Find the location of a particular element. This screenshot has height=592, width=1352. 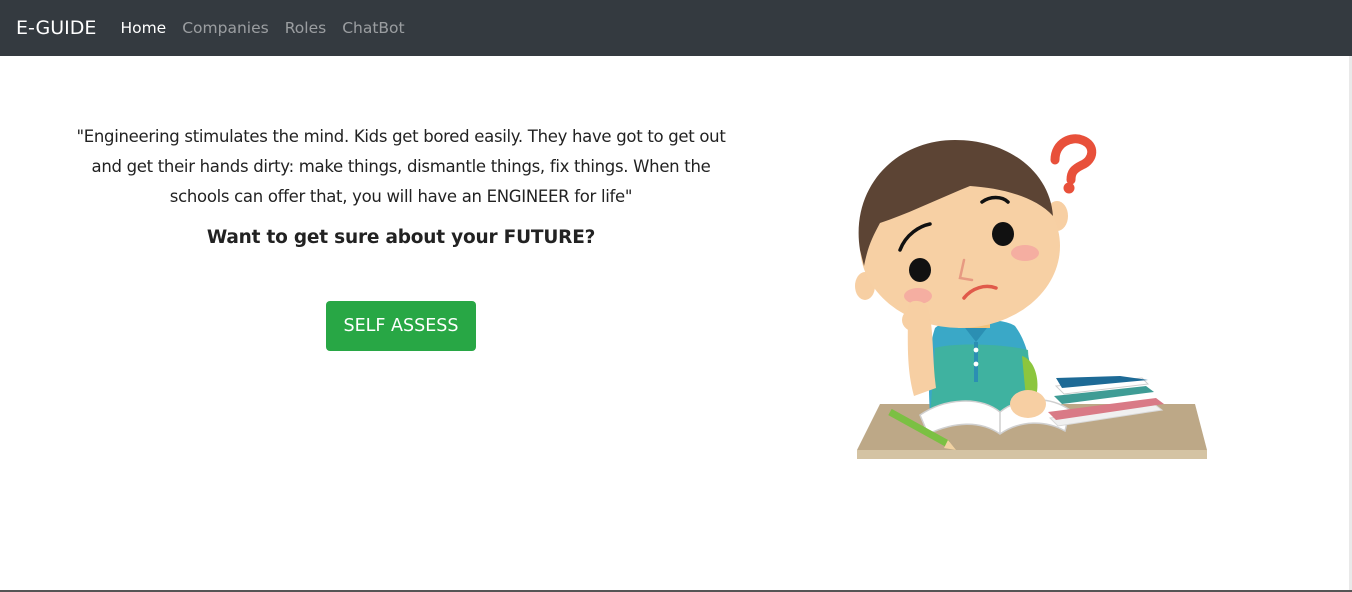

self-assess-button: SELF ASSESS is located at coordinates (401, 326).